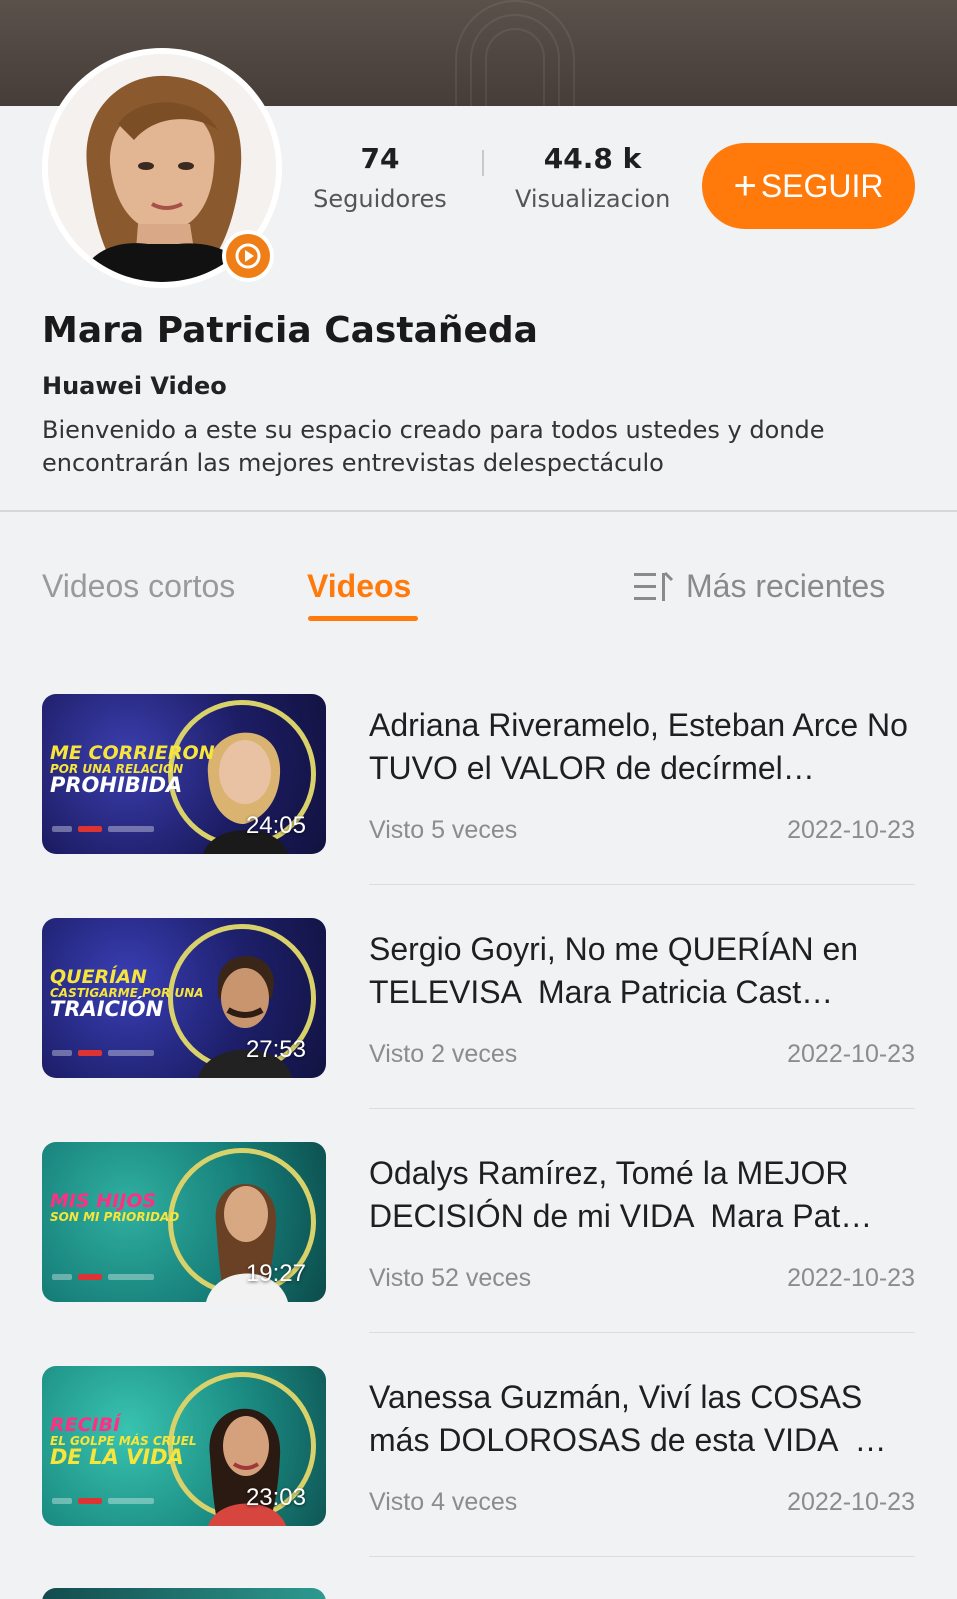 This screenshot has height=1599, width=957. What do you see at coordinates (363, 618) in the screenshot?
I see `active-tab-indicator` at bounding box center [363, 618].